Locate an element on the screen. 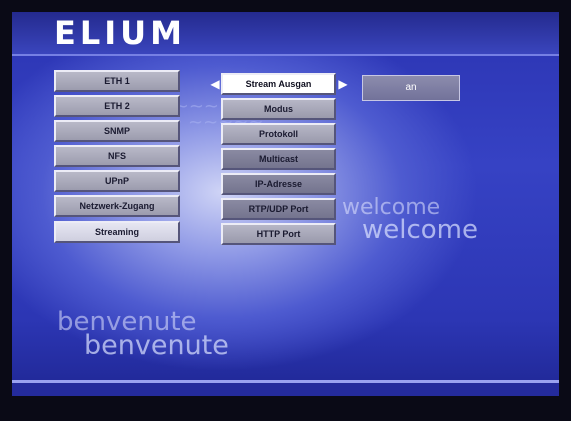  submenu-item-modus: Modus is located at coordinates (278, 109).